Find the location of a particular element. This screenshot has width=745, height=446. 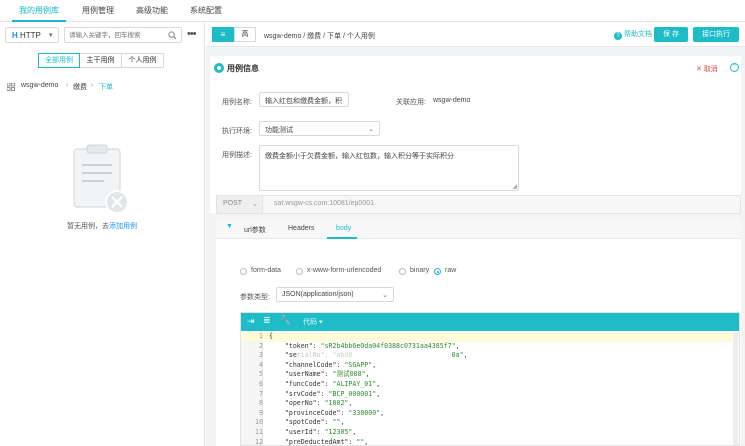

tab-system-config: 系统配置 is located at coordinates (206, 11).